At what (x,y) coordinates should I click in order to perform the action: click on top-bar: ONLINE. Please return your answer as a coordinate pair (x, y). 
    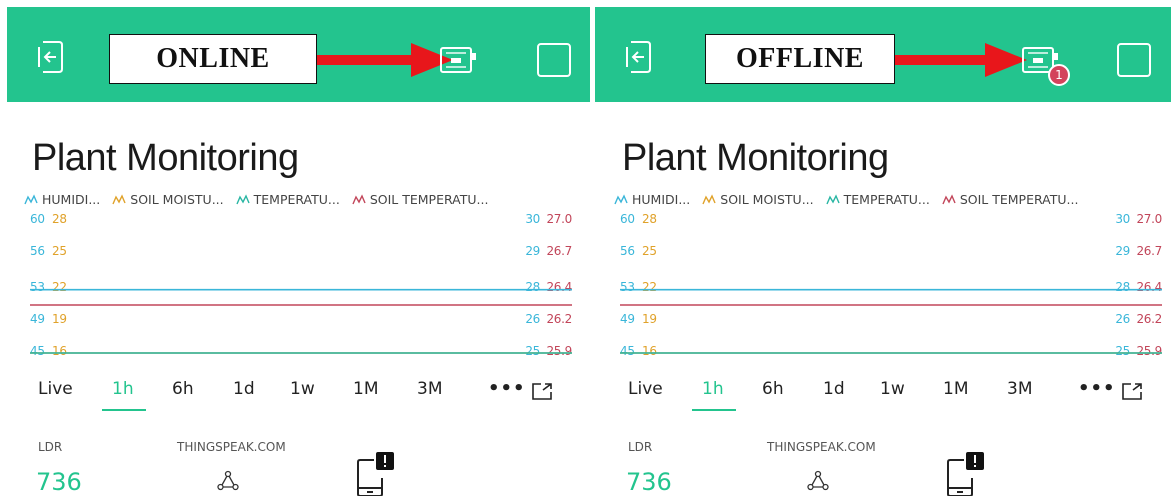
    Looking at the image, I should click on (298, 54).